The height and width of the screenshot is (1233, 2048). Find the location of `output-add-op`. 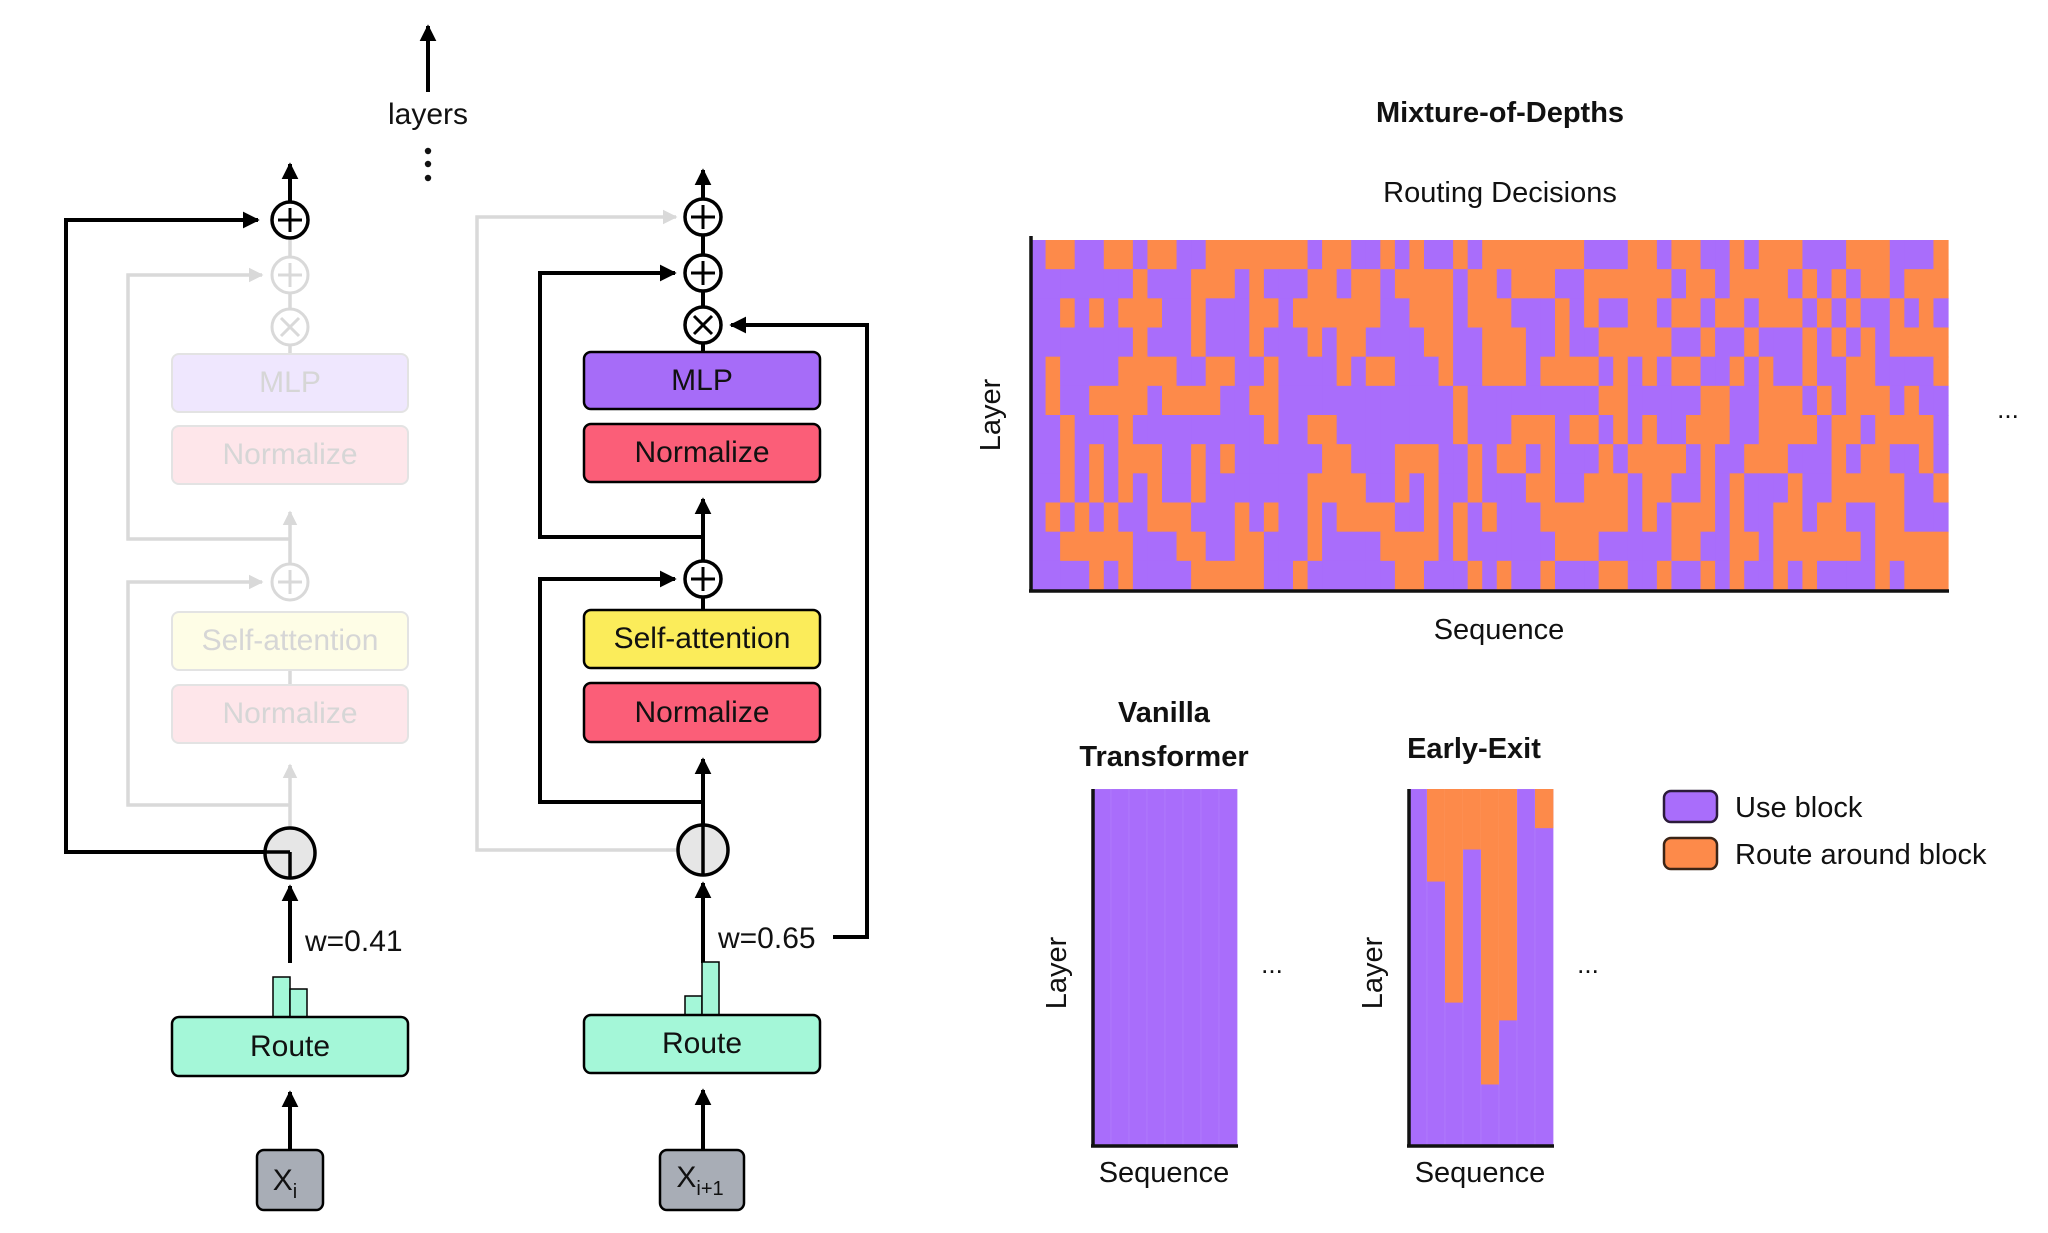

output-add-op is located at coordinates (703, 217).